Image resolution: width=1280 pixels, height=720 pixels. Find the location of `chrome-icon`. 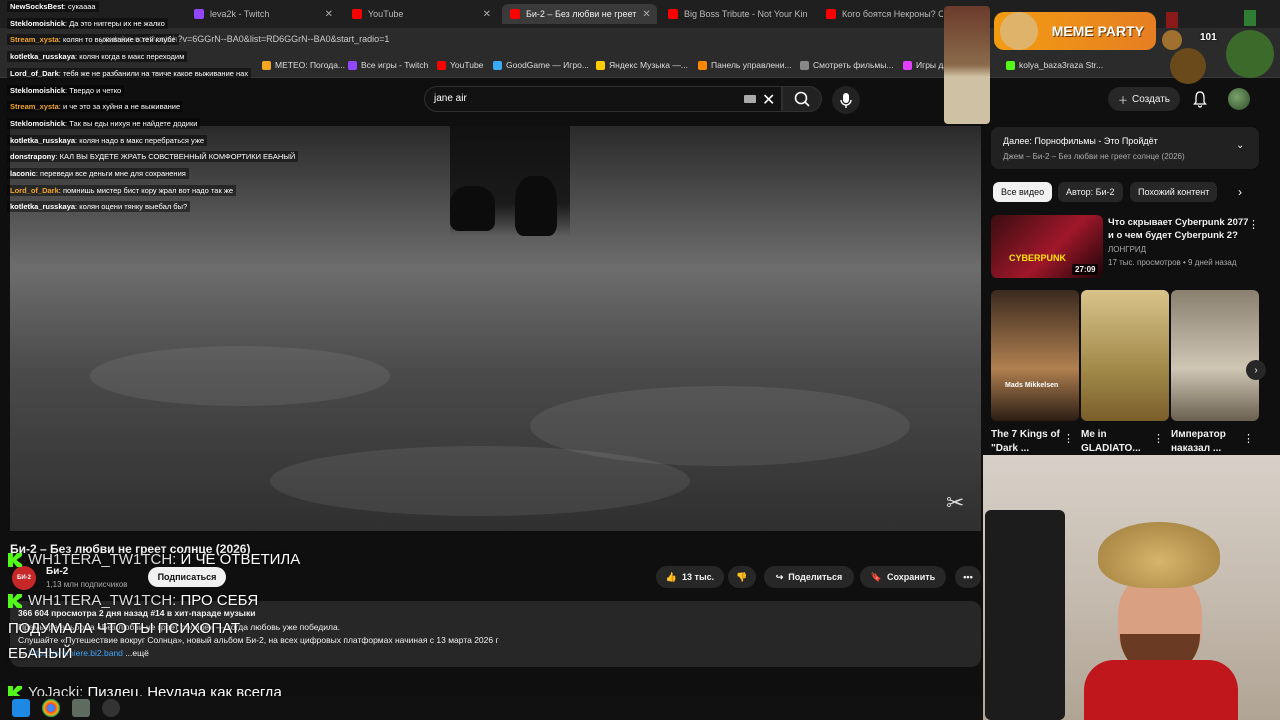

chrome-icon is located at coordinates (51, 708).